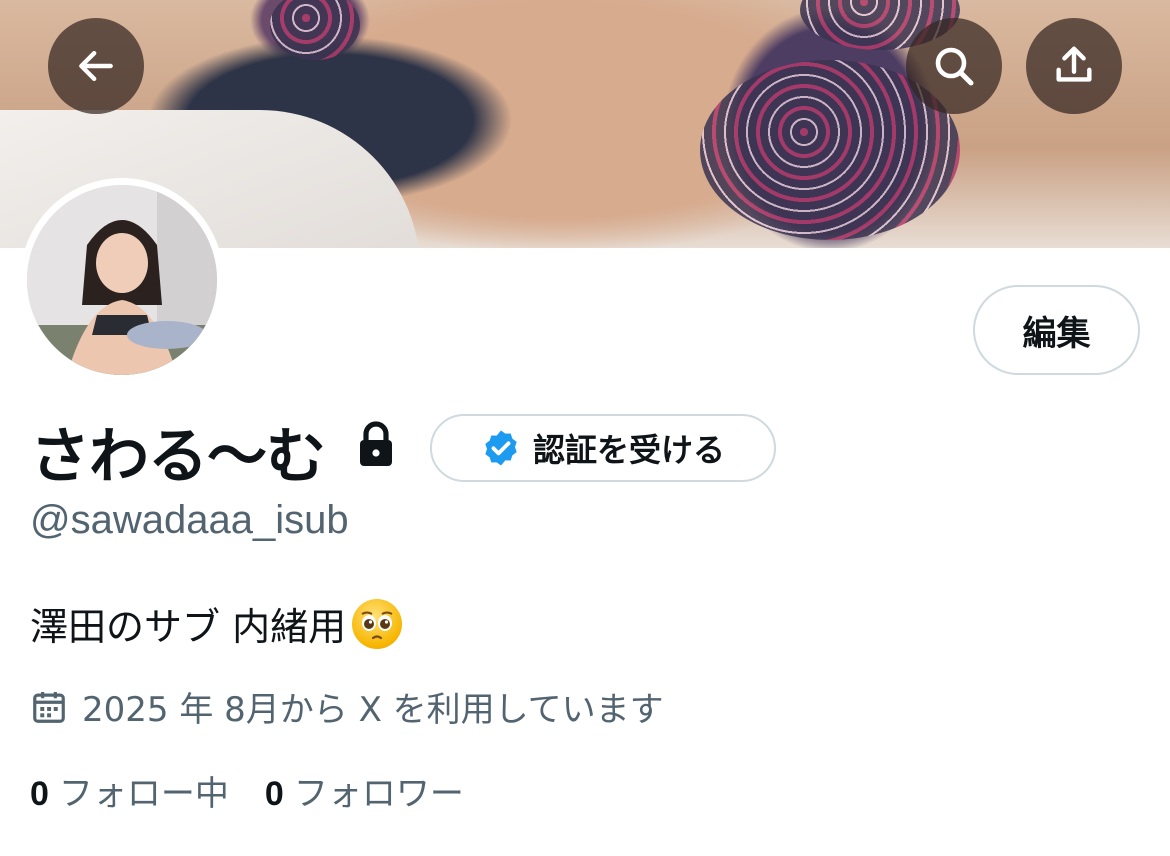 This screenshot has width=1170, height=856. I want to click on share-button, so click(1074, 66).